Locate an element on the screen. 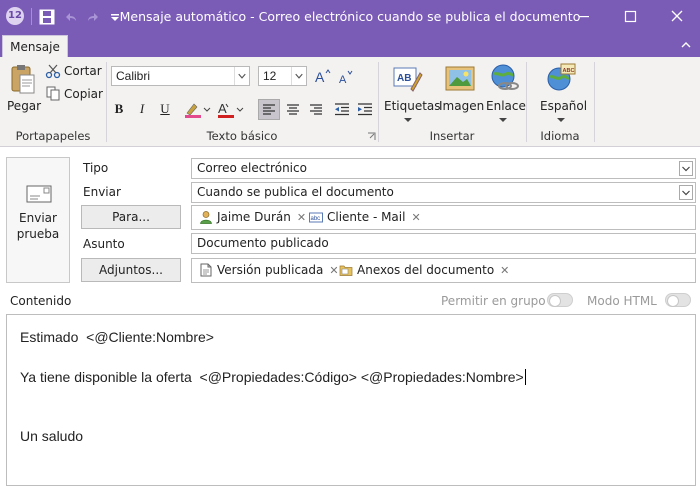  attachment-chip: Anexos del documento ✕ is located at coordinates (424, 270).